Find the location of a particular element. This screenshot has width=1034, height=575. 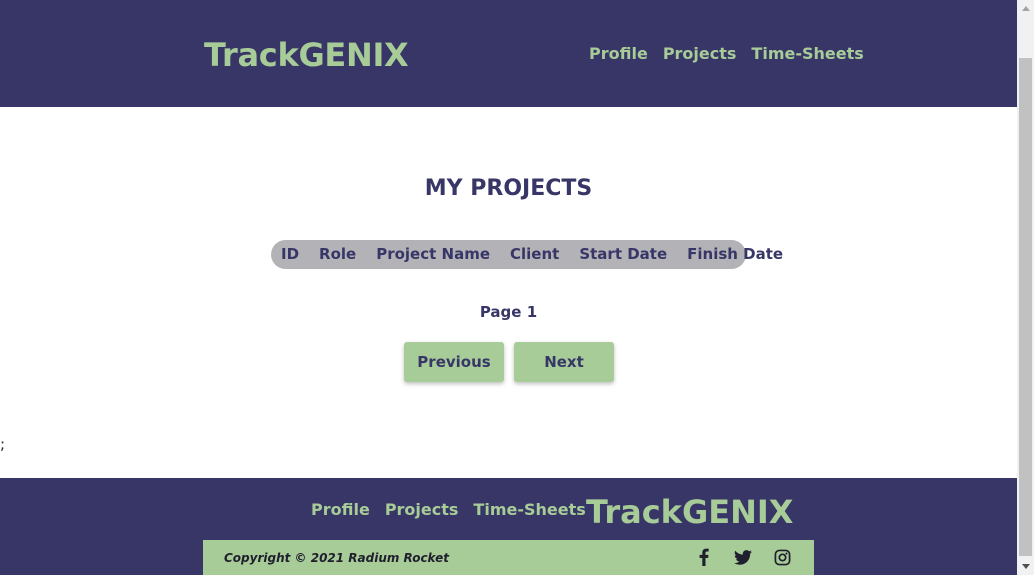

nav-link-projects: Projects is located at coordinates (700, 54).